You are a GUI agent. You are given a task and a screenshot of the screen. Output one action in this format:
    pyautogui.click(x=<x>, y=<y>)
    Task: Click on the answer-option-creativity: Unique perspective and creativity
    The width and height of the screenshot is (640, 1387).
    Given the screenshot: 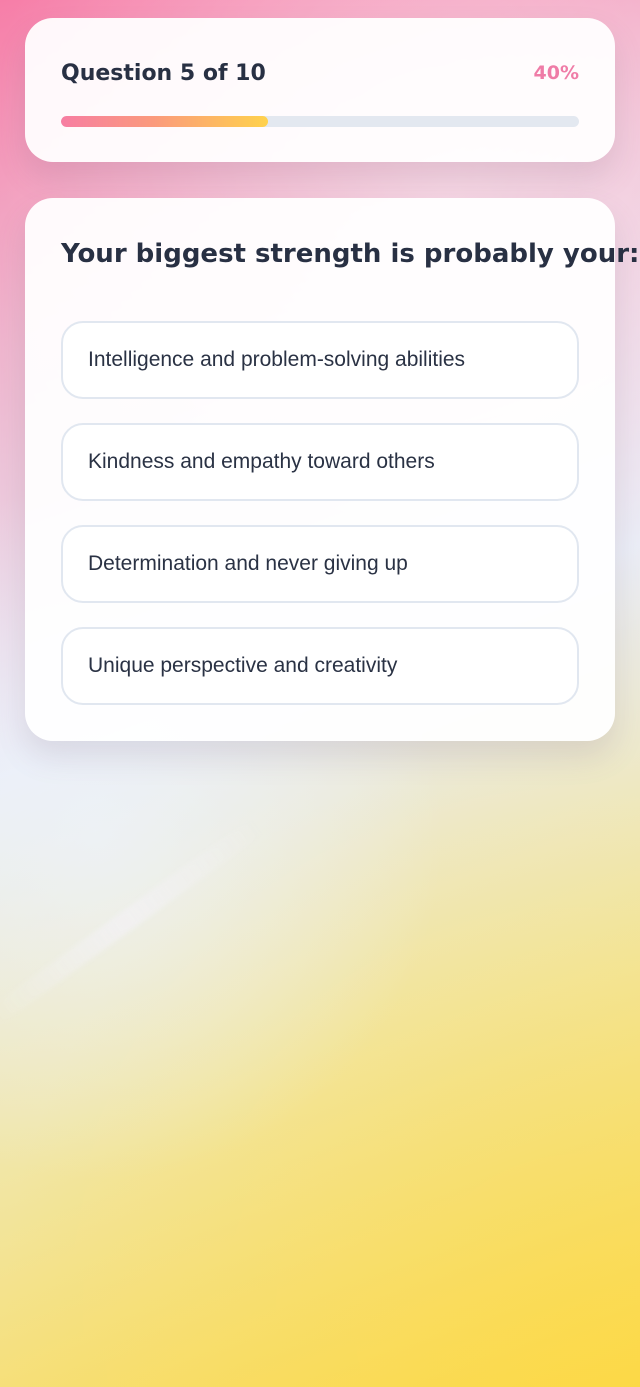 What is the action you would take?
    pyautogui.click(x=320, y=666)
    